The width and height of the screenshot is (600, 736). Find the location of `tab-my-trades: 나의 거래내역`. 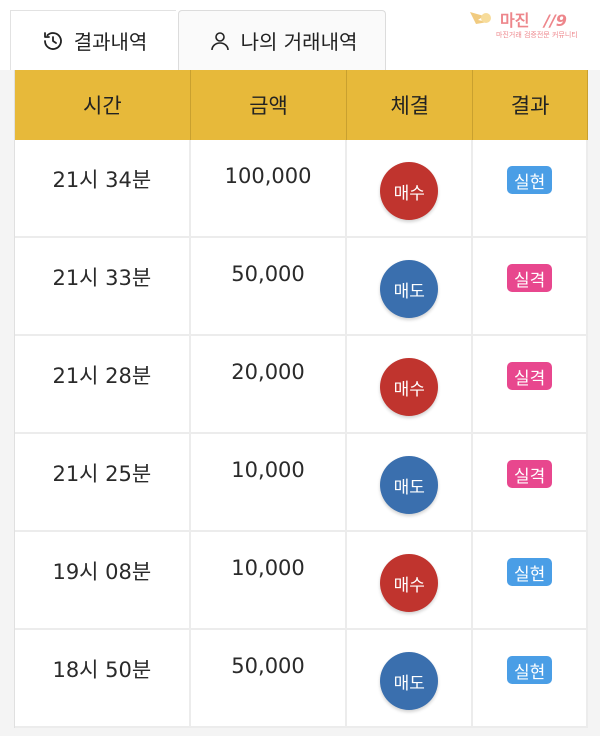

tab-my-trades: 나의 거래내역 is located at coordinates (282, 40).